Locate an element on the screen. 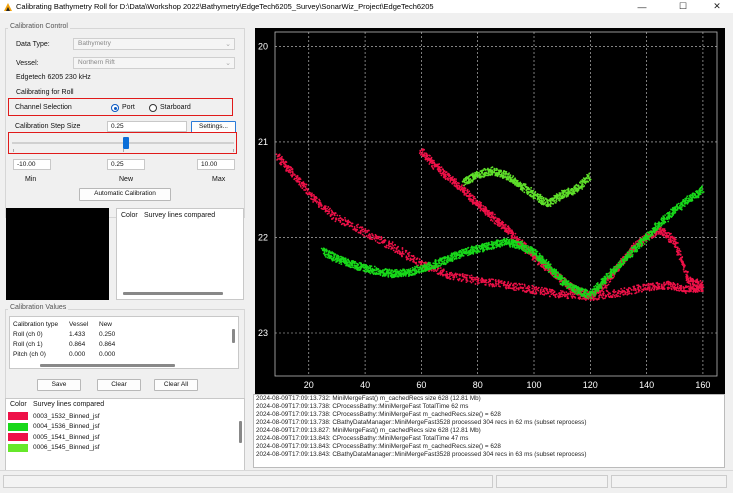  calibration-values-title: Calibration Values is located at coordinates (38, 307).